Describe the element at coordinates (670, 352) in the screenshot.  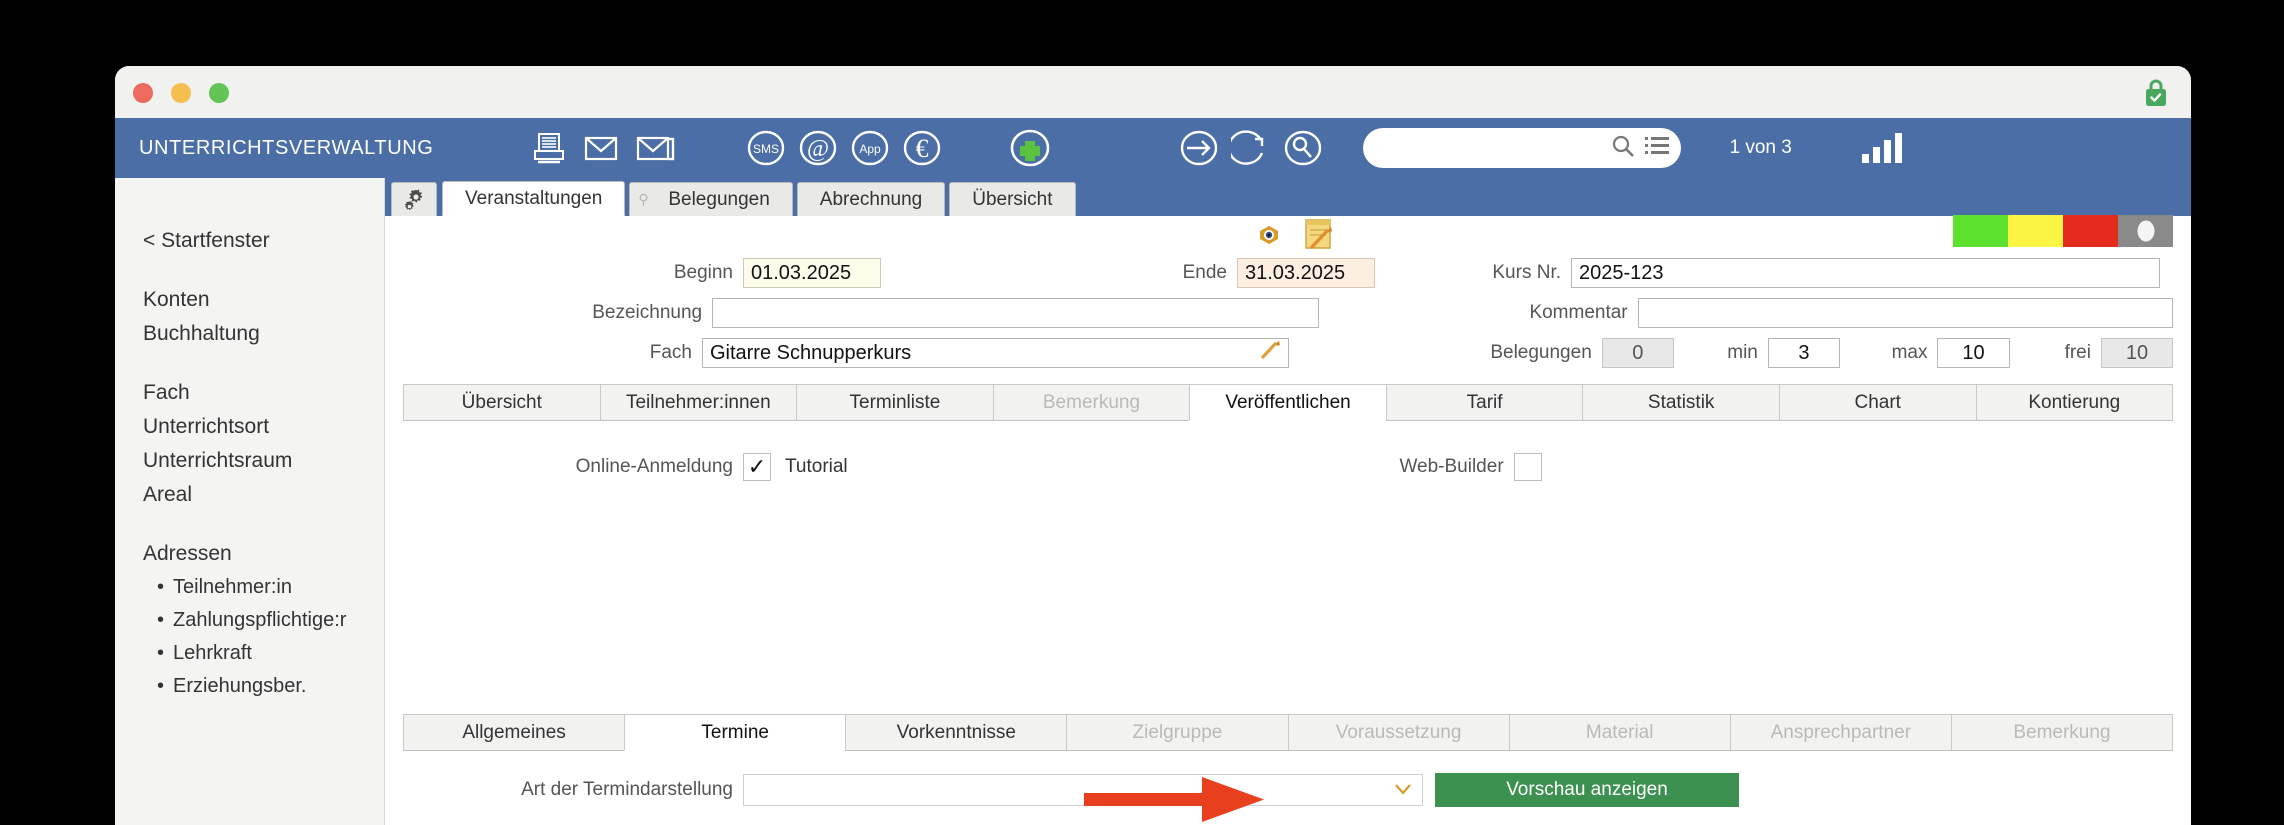
I see `fach-label: Fach` at that location.